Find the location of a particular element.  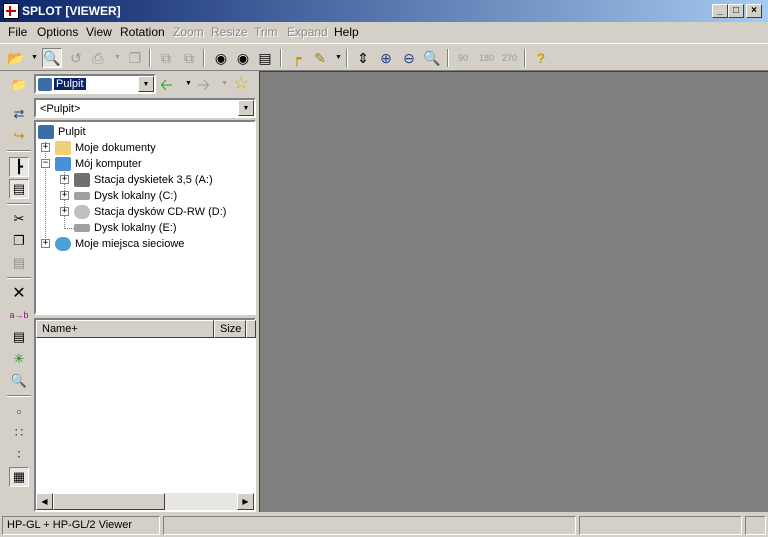

tree-node-cdrw: Stacja dysków CD-RW (D:) is located at coordinates (150, 212).